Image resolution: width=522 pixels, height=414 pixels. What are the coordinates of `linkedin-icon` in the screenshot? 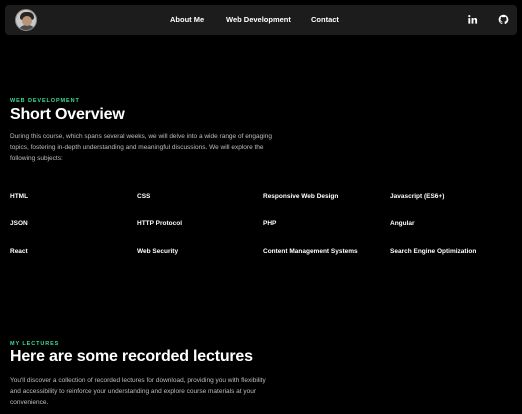 It's located at (472, 19).